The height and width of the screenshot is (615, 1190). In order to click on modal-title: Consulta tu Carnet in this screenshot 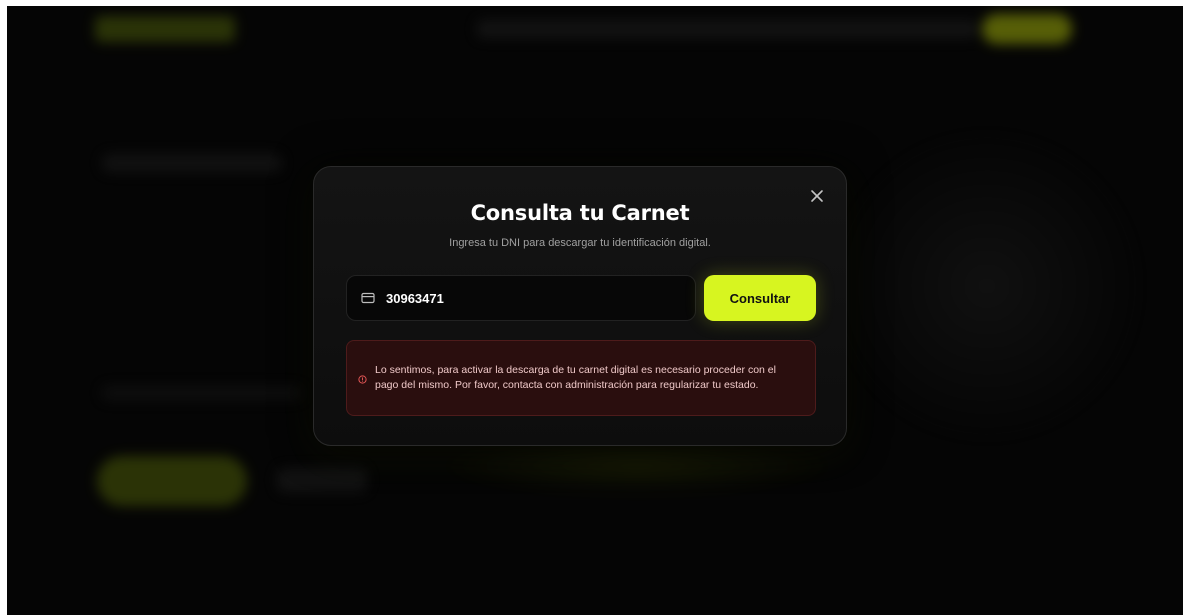, I will do `click(580, 213)`.